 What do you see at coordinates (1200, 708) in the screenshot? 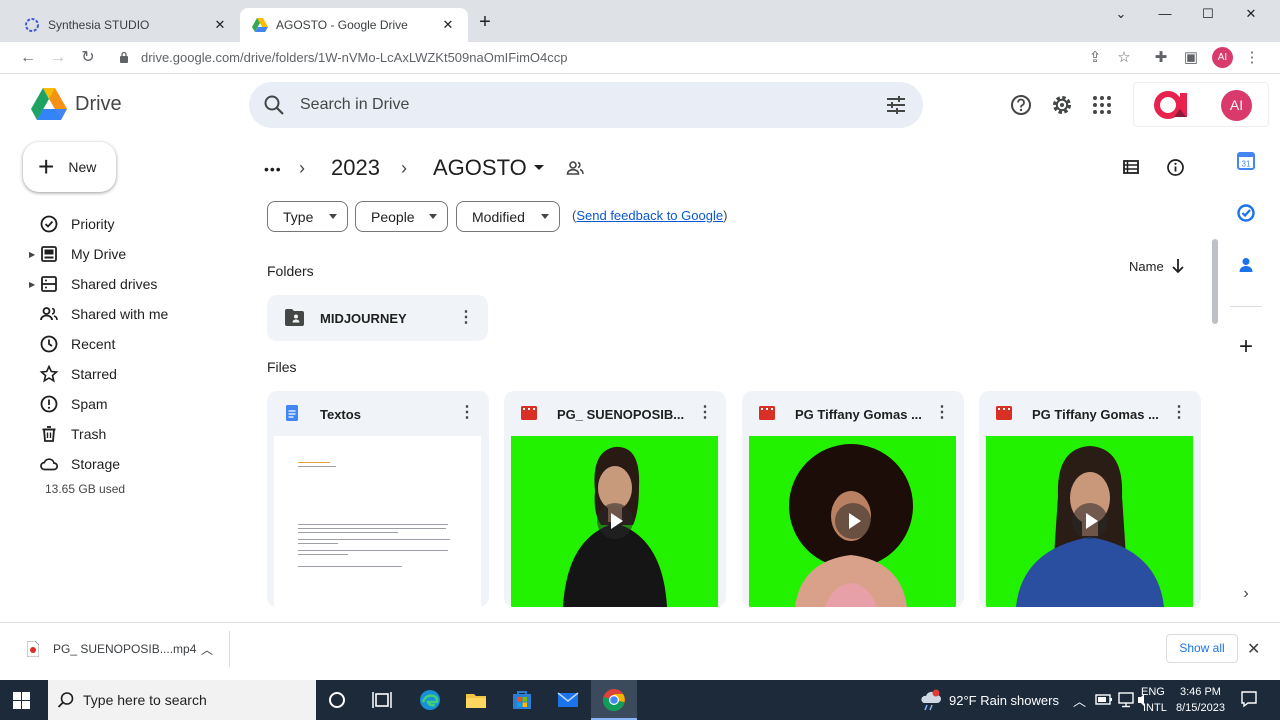
I see `clock-date: 8/15/2023` at bounding box center [1200, 708].